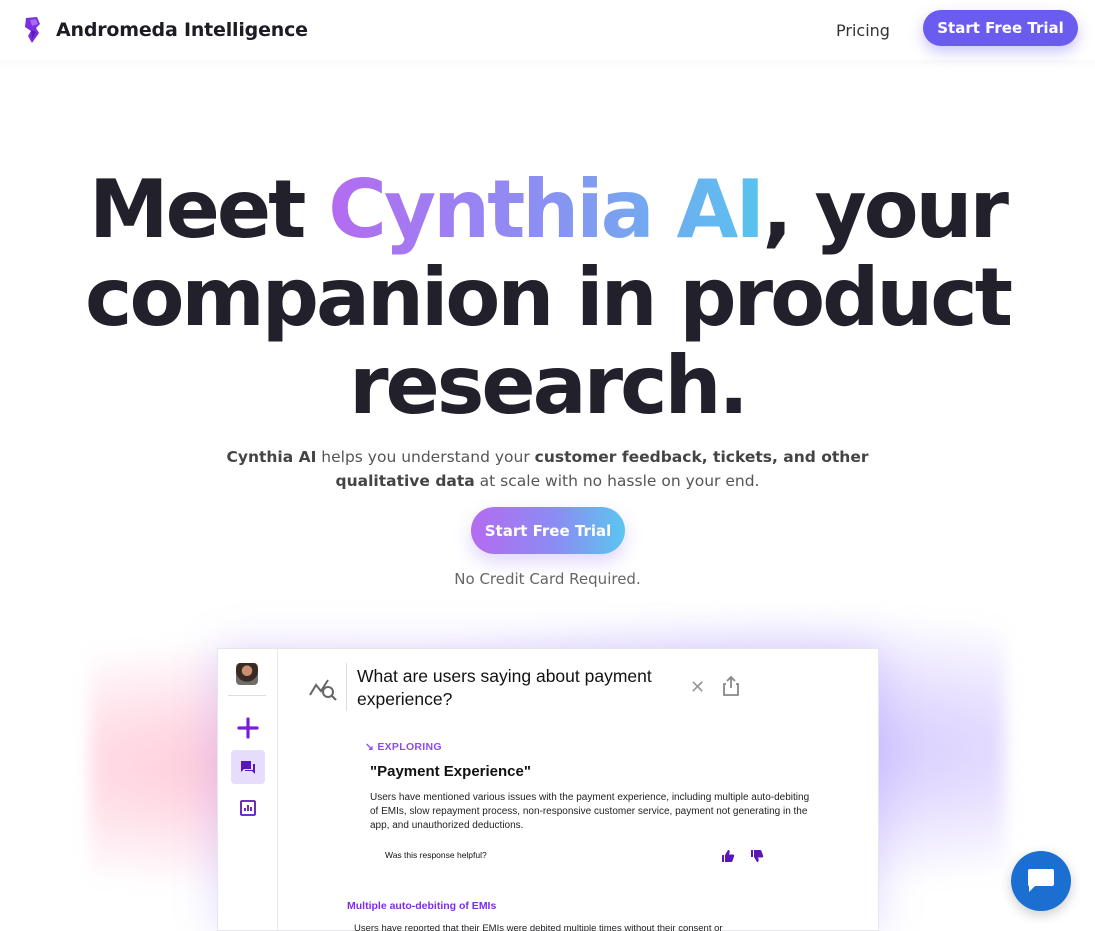  I want to click on arrow-down-right-icon: ↘, so click(370, 747).